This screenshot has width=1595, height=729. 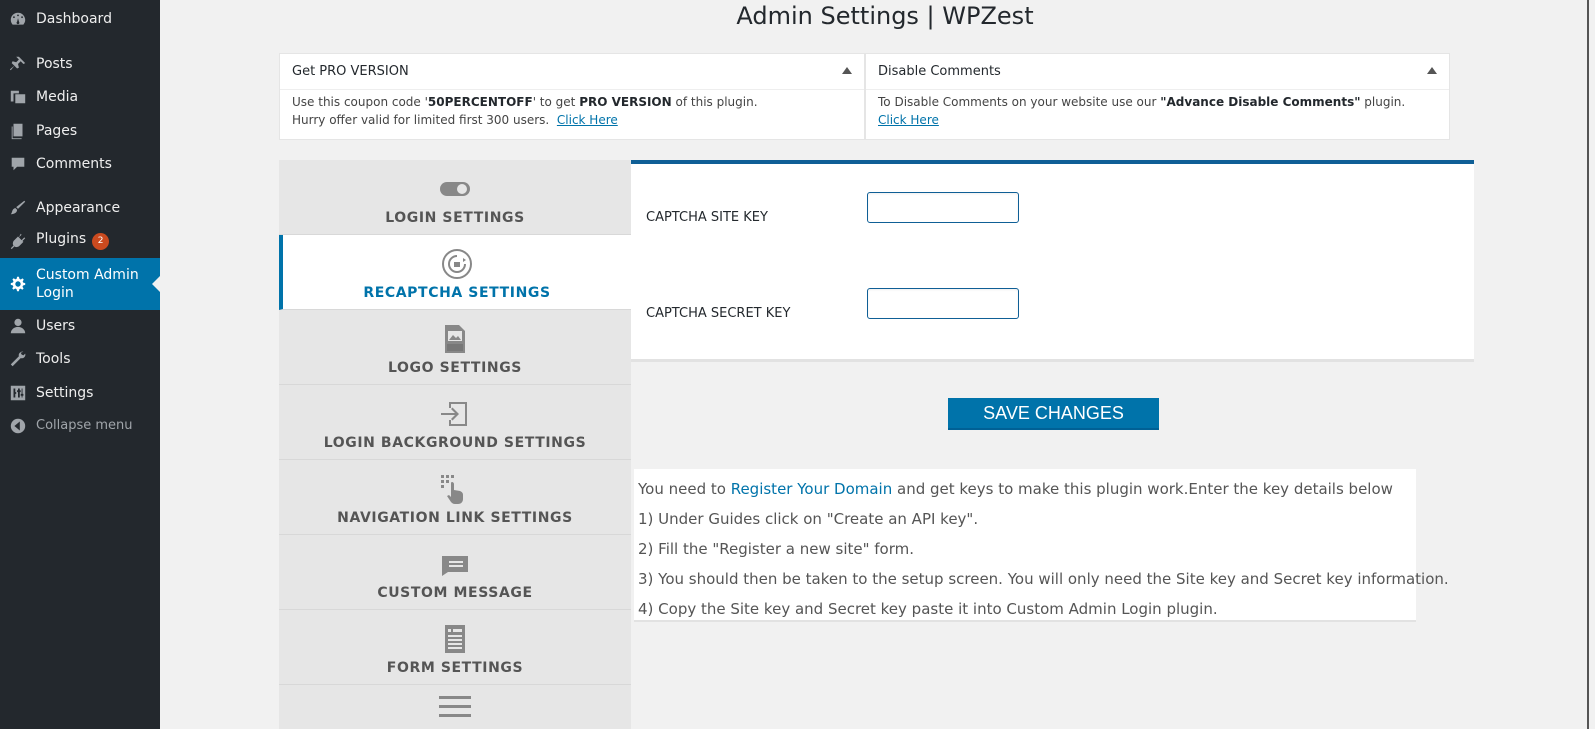 What do you see at coordinates (53, 358) in the screenshot?
I see `sidebar-item-label: Tools` at bounding box center [53, 358].